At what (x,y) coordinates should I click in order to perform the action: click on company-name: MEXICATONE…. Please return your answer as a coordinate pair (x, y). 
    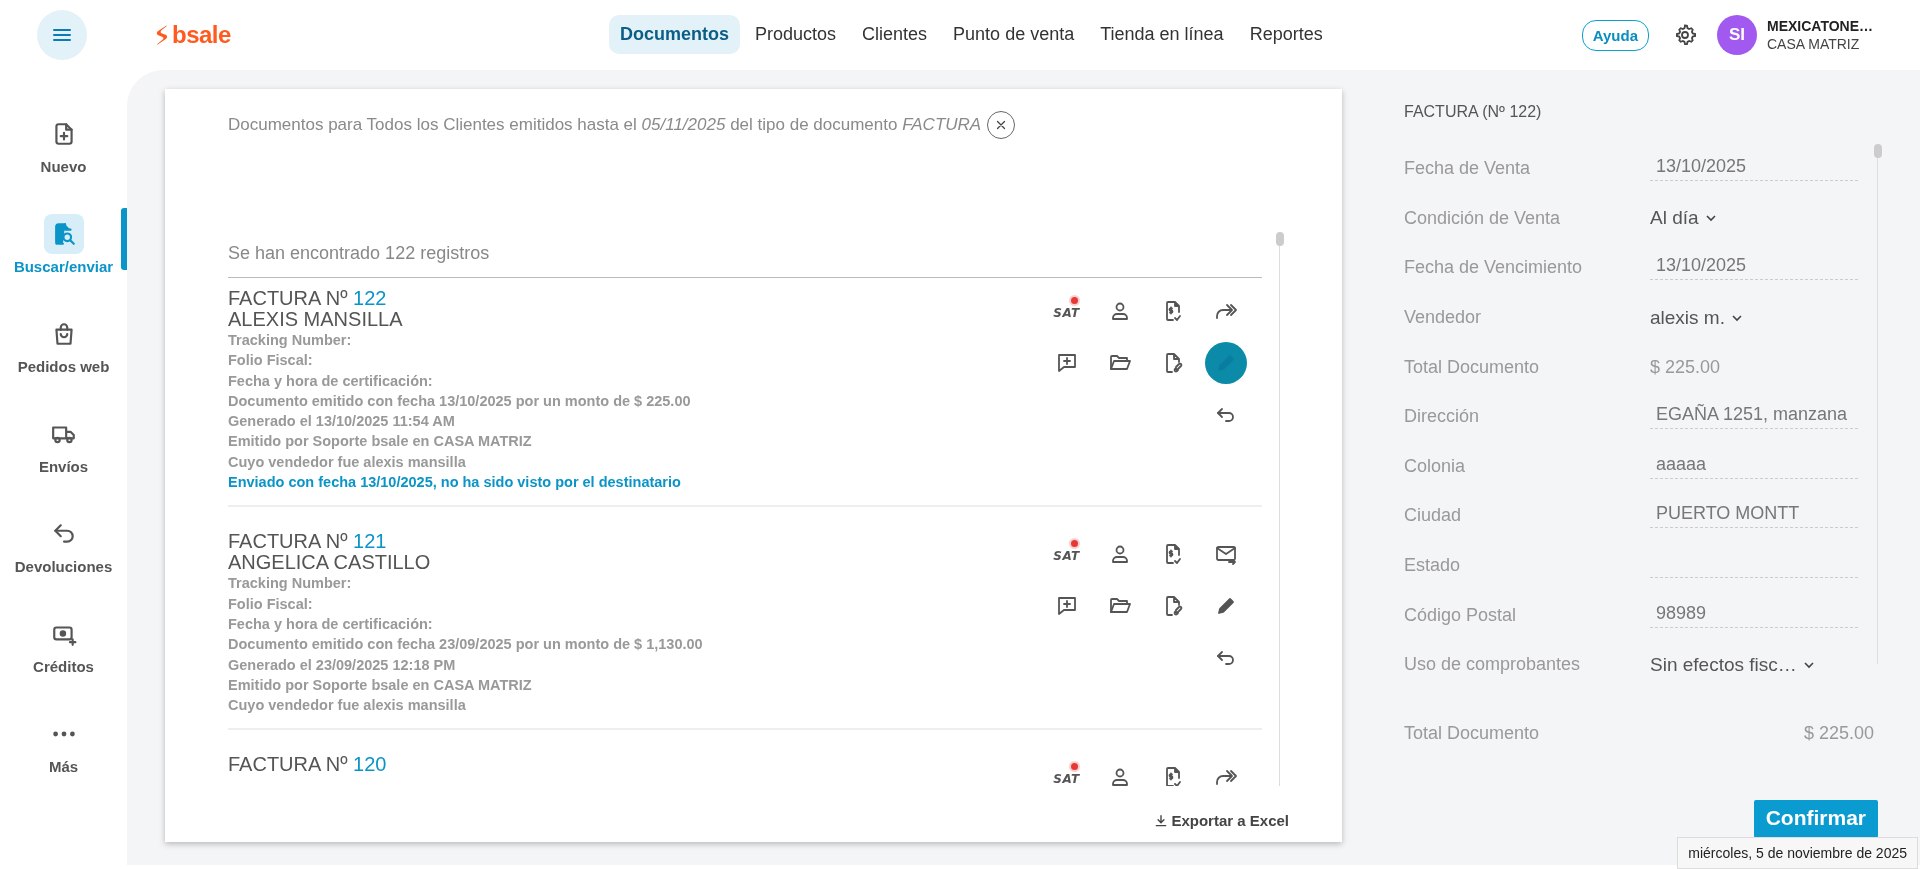
    Looking at the image, I should click on (1821, 26).